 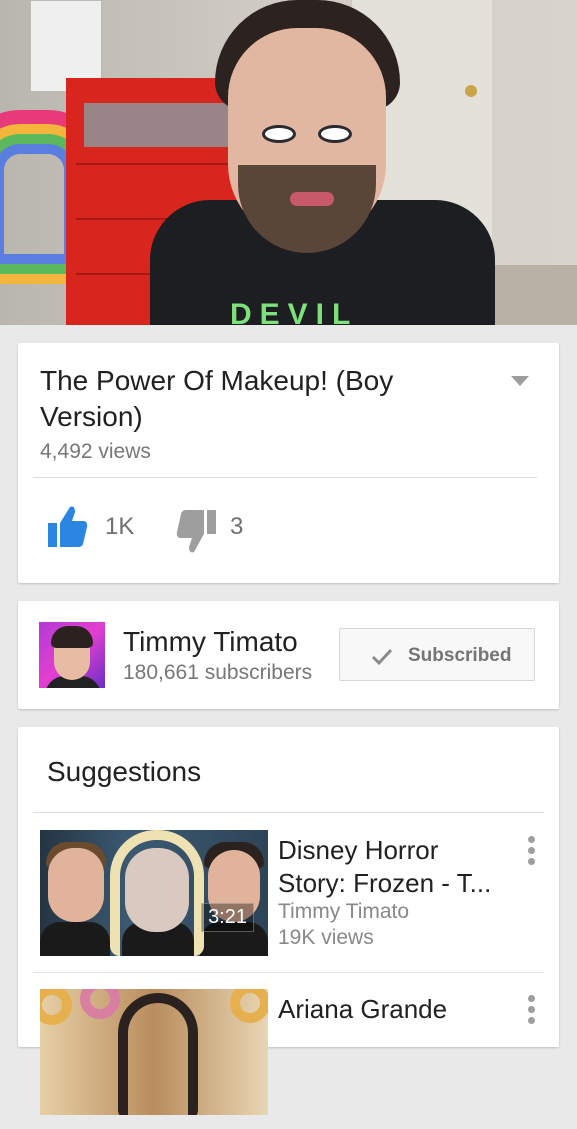 I want to click on video-frame-right-eye, so click(x=335, y=134).